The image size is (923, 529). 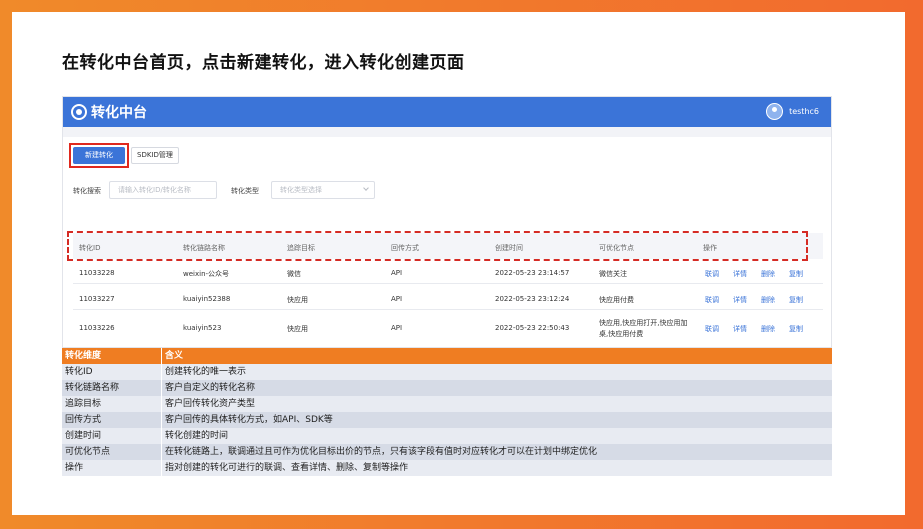 I want to click on definition-header-meaning: 含义, so click(x=174, y=356).